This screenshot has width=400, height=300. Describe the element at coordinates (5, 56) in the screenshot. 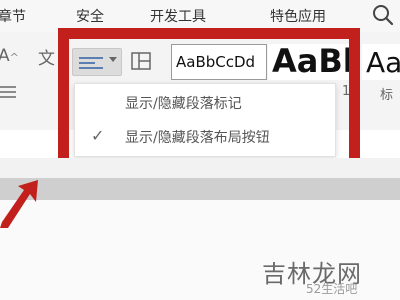

I see `font-size-glyph: A` at that location.